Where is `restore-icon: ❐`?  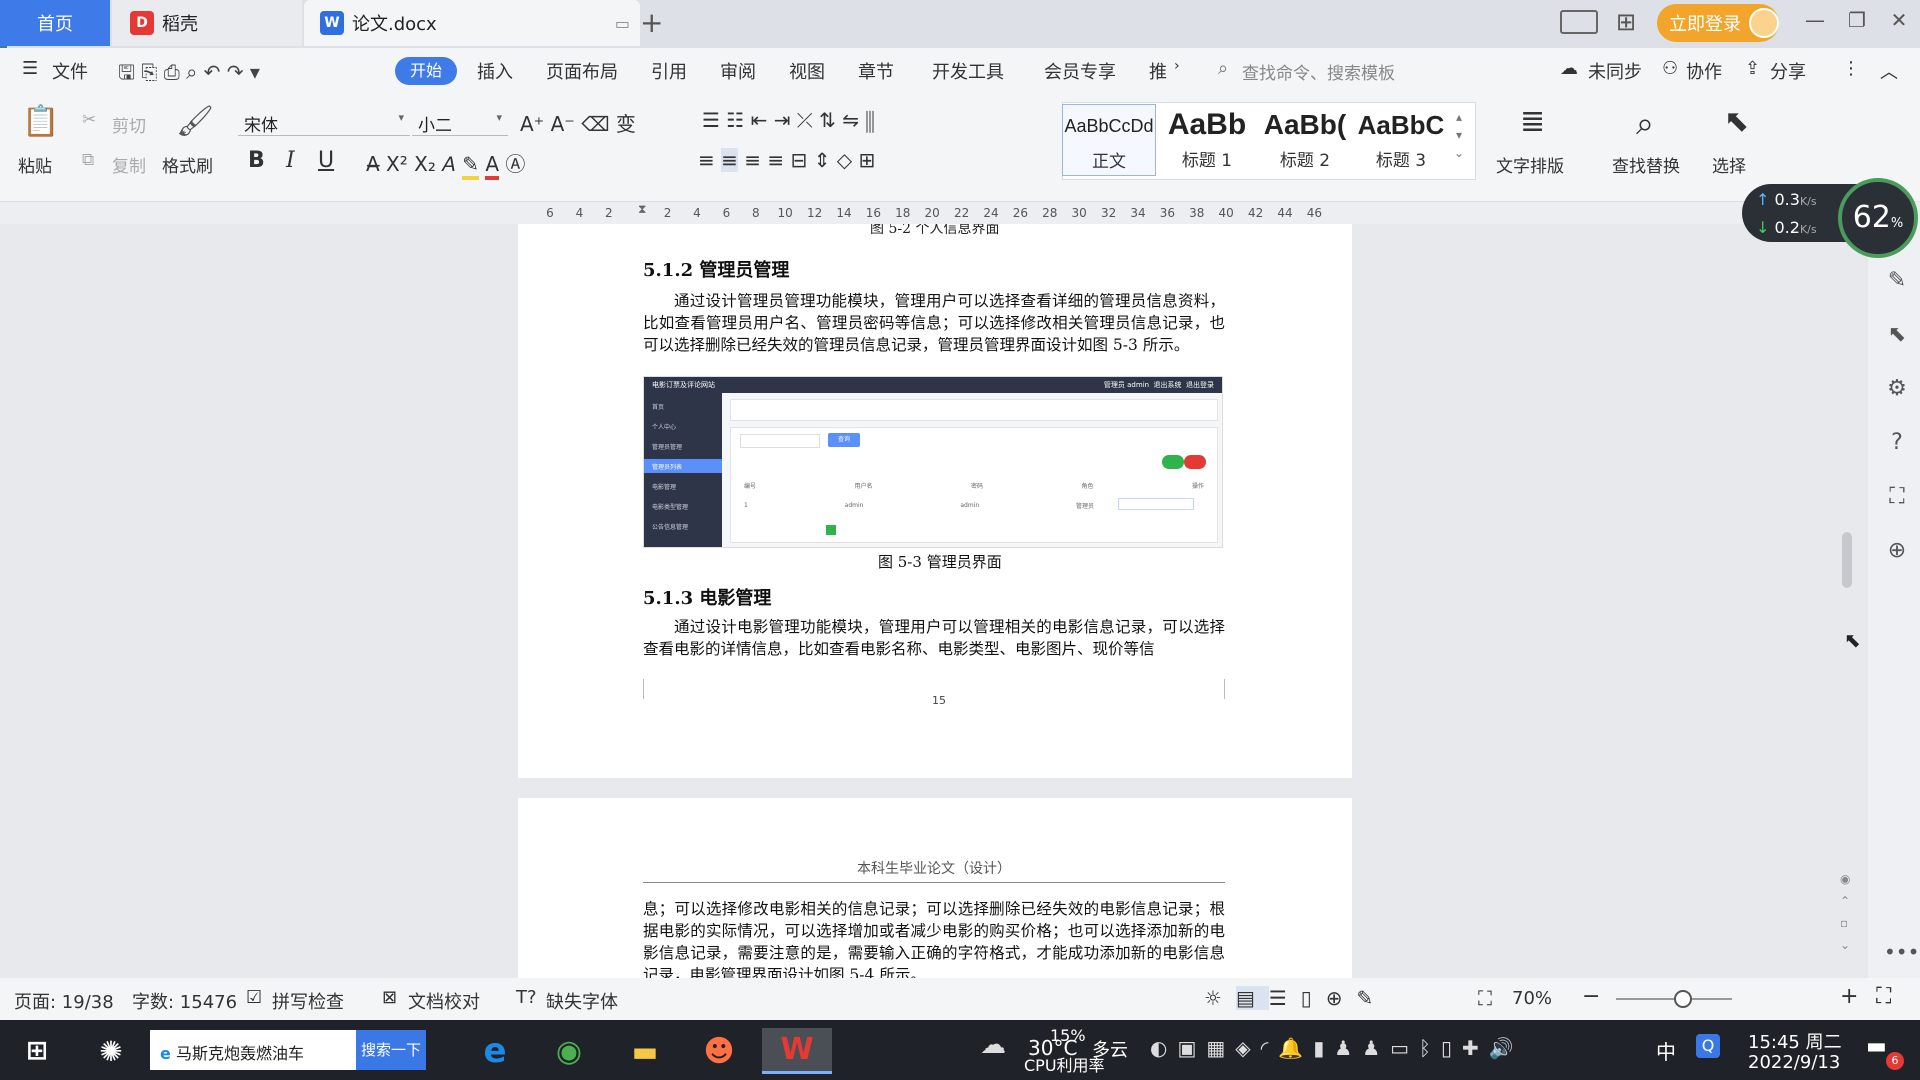 restore-icon: ❐ is located at coordinates (1857, 23).